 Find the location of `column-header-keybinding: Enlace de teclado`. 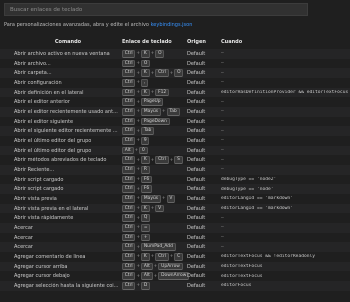

column-header-keybinding: Enlace de teclado is located at coordinates (154, 42).